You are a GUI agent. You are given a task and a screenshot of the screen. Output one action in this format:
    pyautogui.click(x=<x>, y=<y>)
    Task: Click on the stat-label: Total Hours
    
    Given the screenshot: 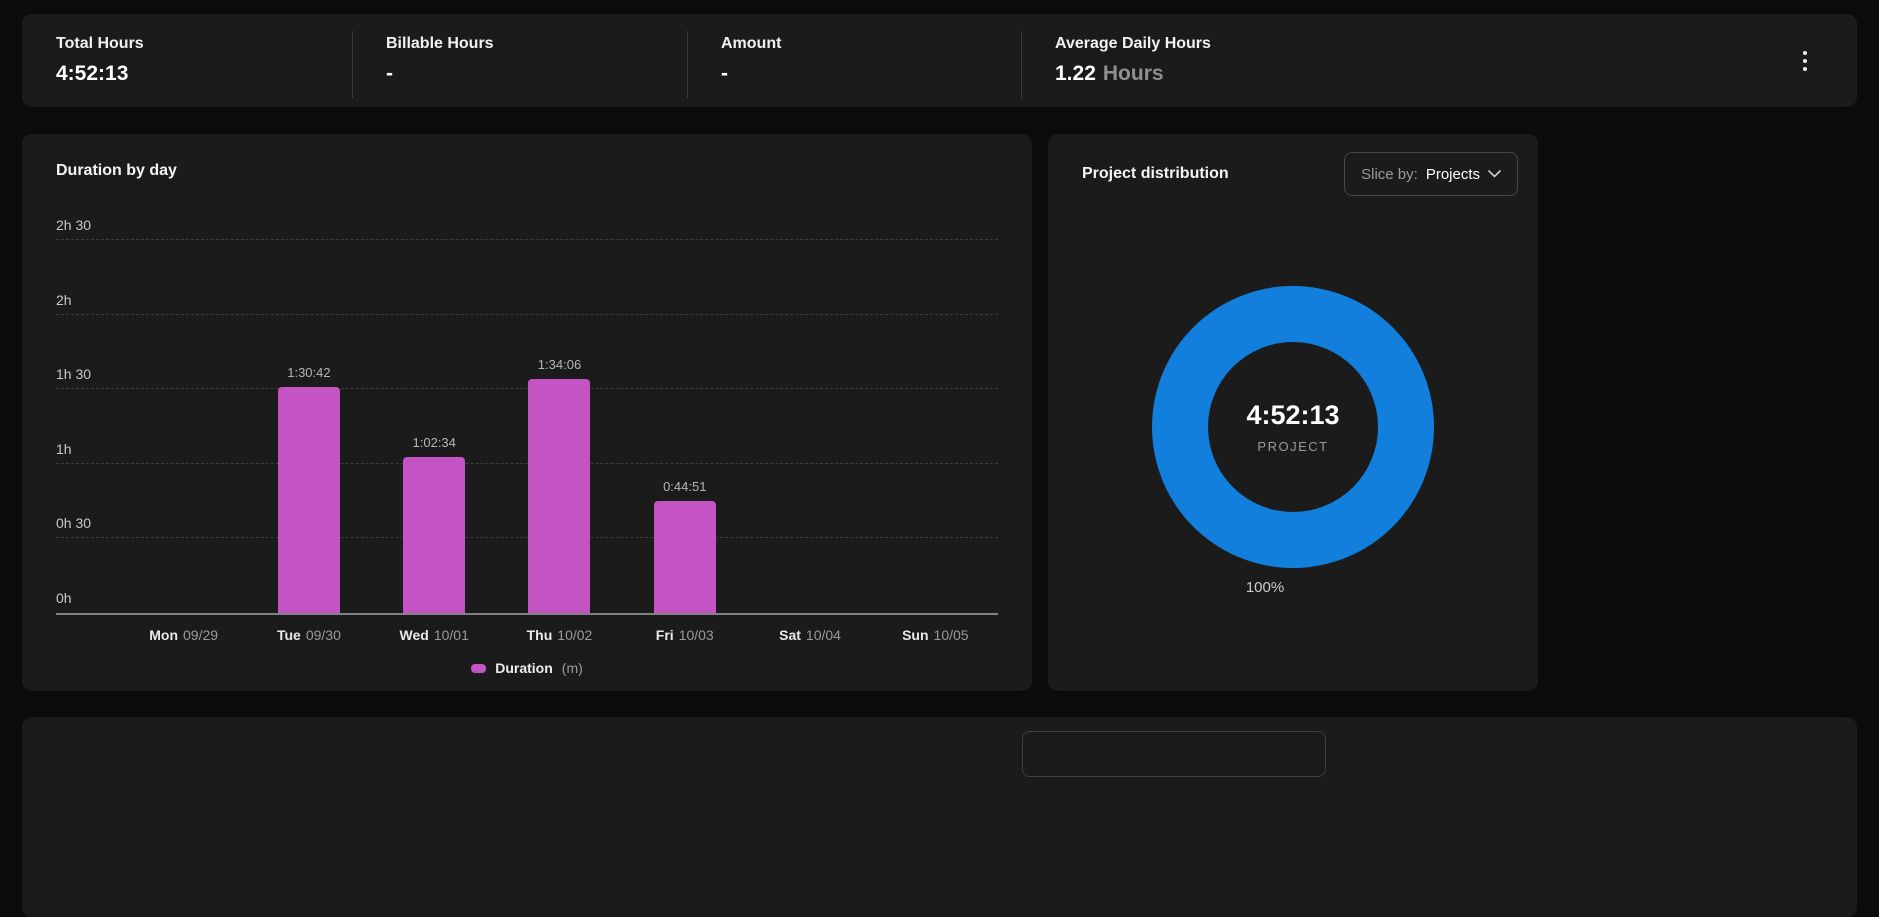 What is the action you would take?
    pyautogui.click(x=100, y=43)
    